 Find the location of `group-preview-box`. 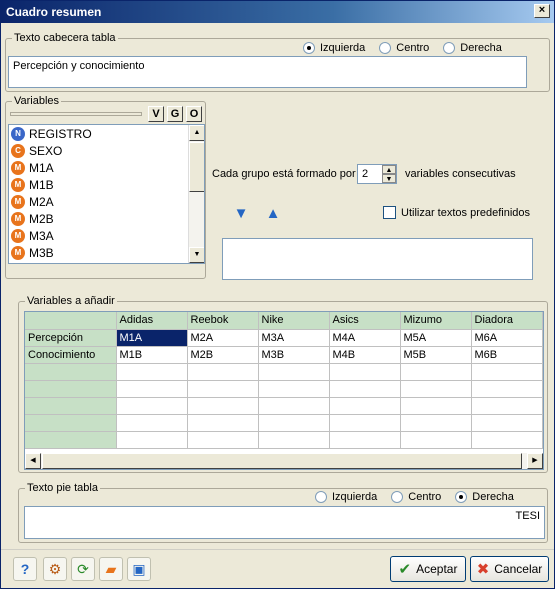

group-preview-box is located at coordinates (377, 259).